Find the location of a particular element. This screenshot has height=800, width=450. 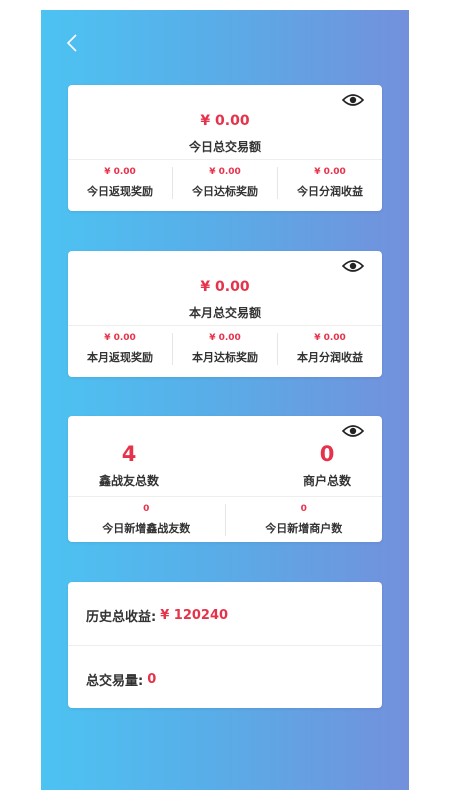

total-volume-row: 总交易量: 0 is located at coordinates (225, 679).